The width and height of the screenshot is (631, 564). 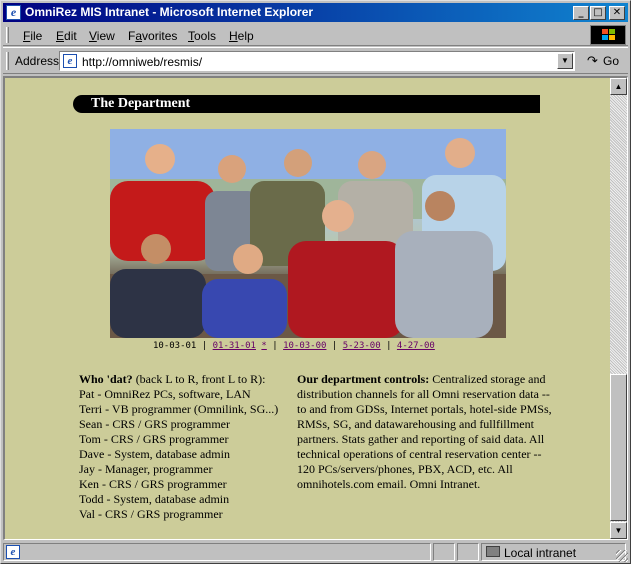 What do you see at coordinates (217, 552) in the screenshot?
I see `status-text-panel: e` at bounding box center [217, 552].